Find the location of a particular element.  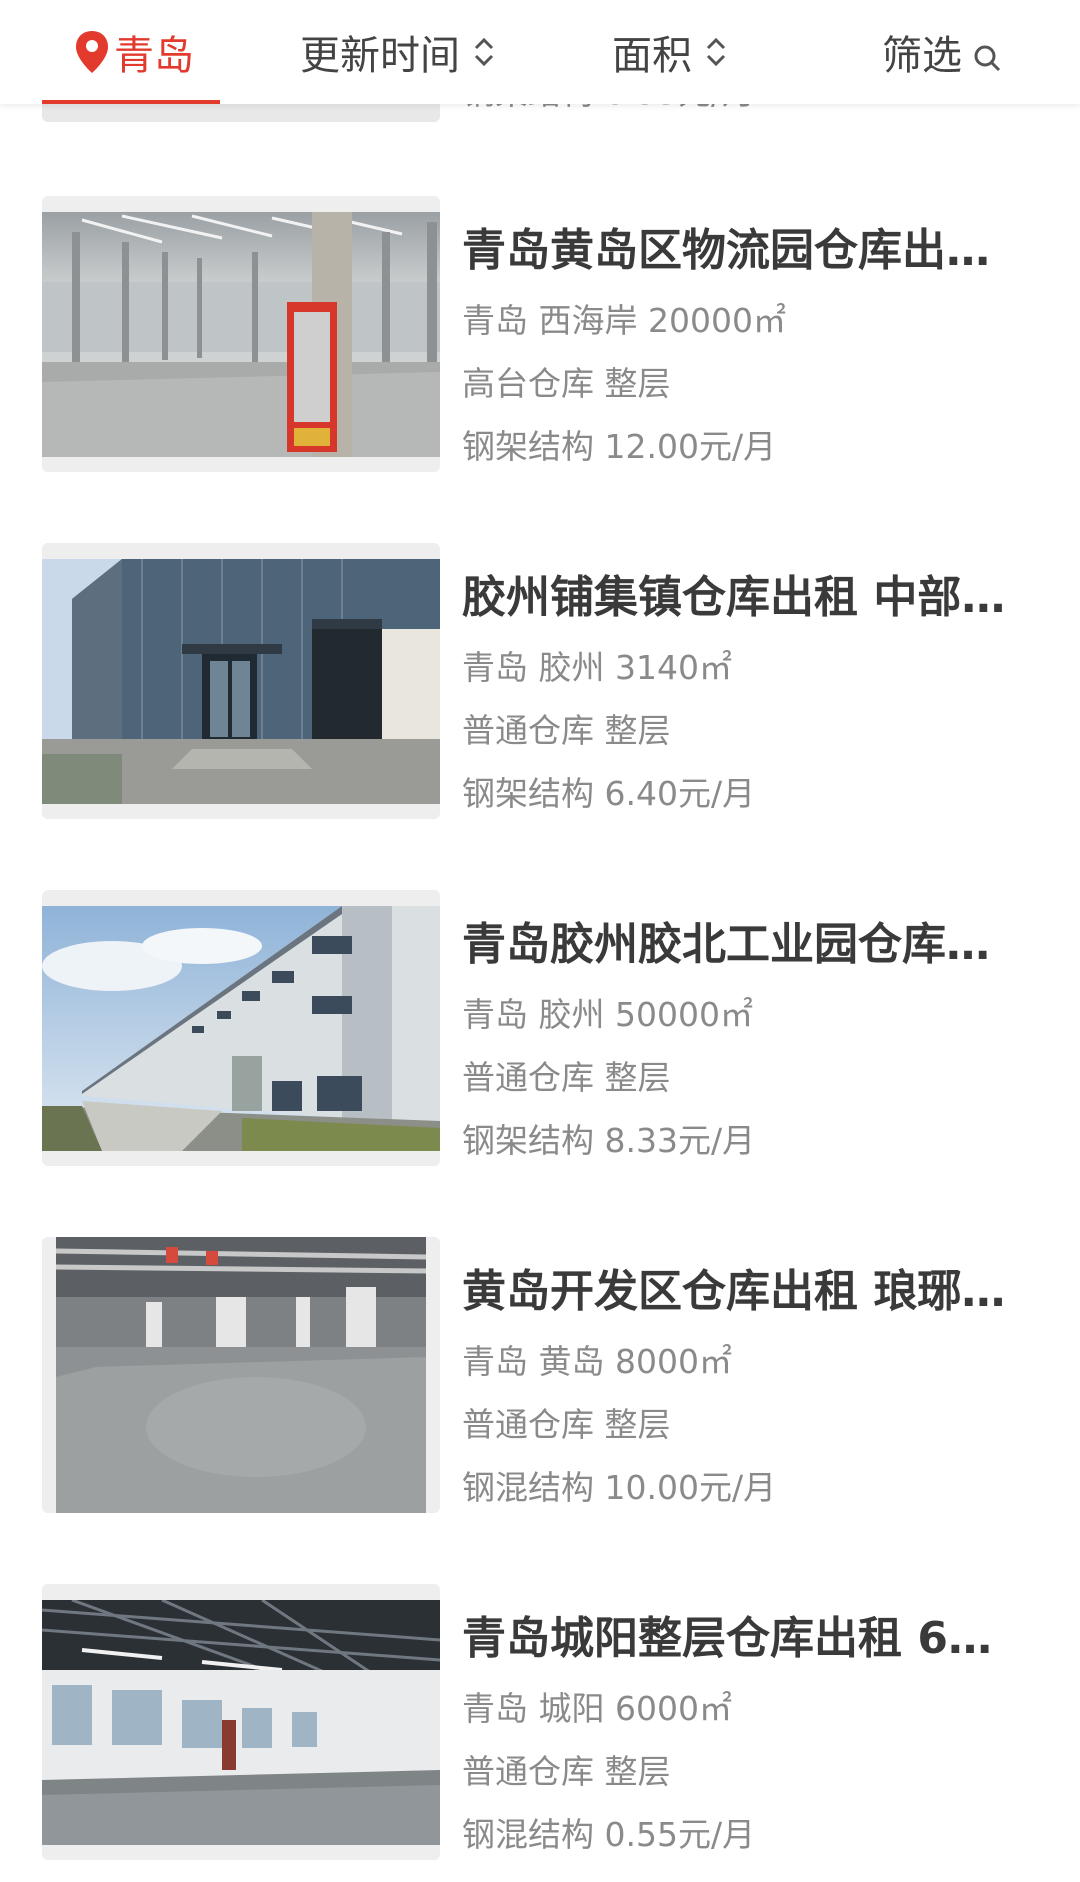

sort-area-label: 面积 is located at coordinates (652, 56).